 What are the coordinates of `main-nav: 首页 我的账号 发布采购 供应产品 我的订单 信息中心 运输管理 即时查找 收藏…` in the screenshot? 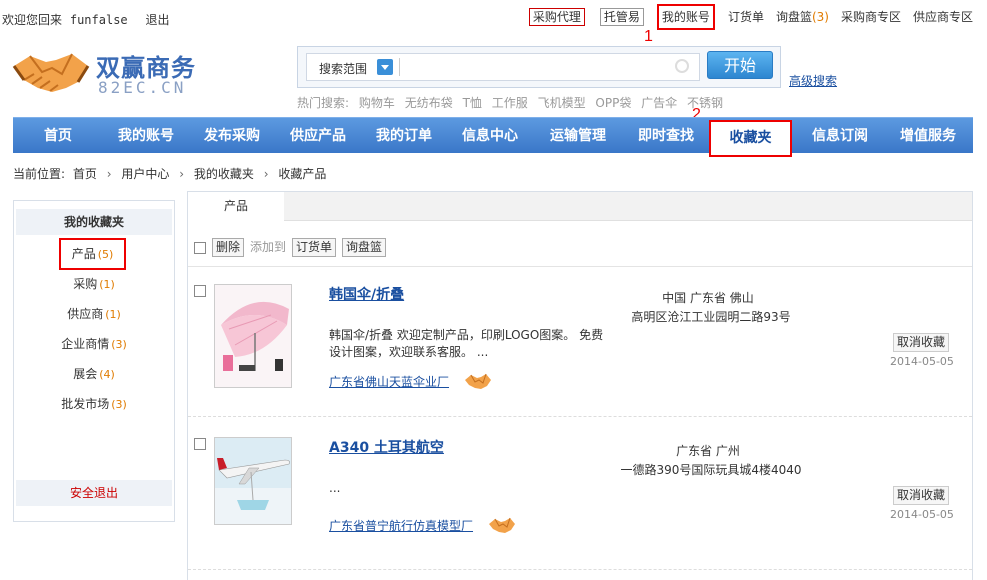 It's located at (493, 137).